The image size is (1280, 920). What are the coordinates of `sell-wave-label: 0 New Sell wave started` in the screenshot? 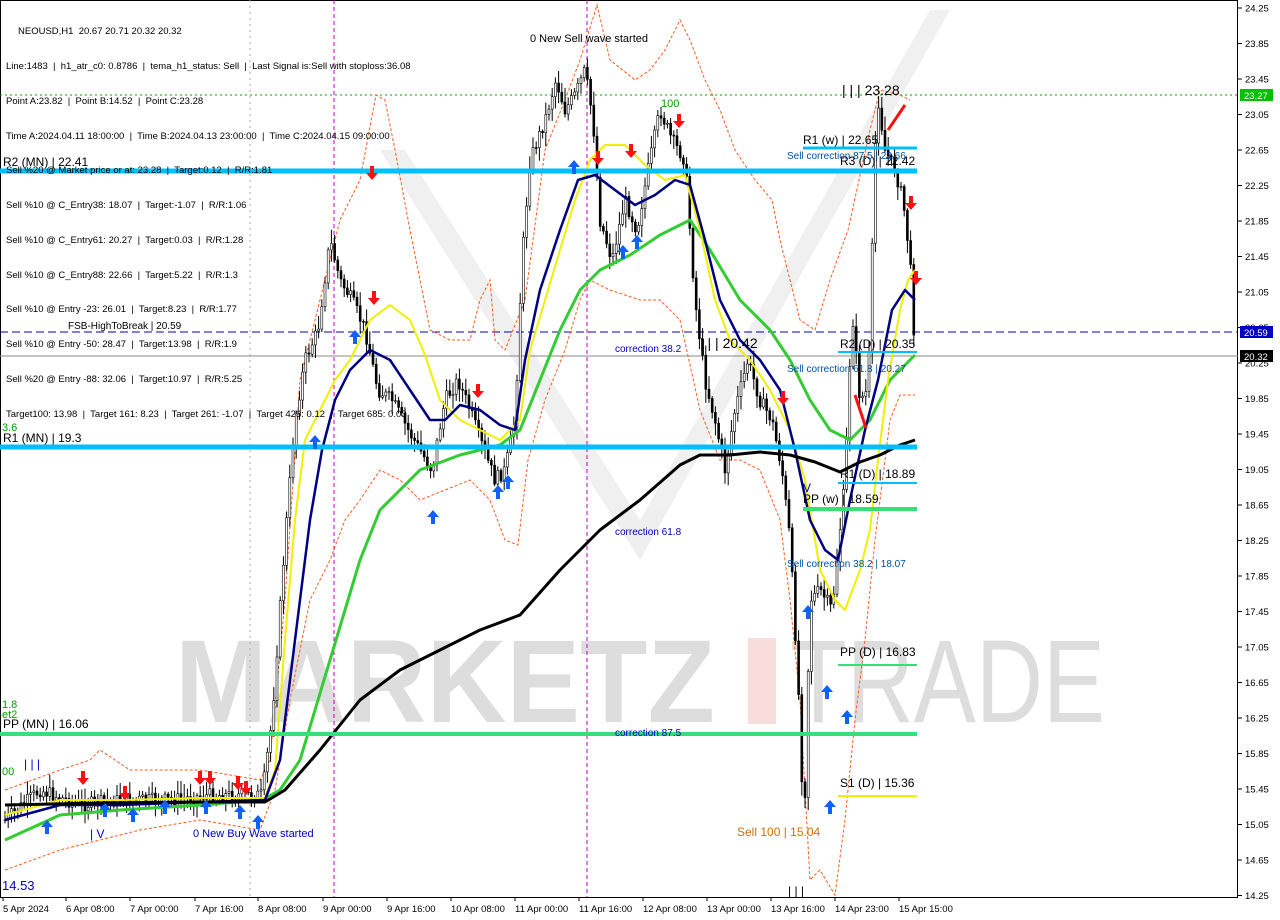 It's located at (589, 39).